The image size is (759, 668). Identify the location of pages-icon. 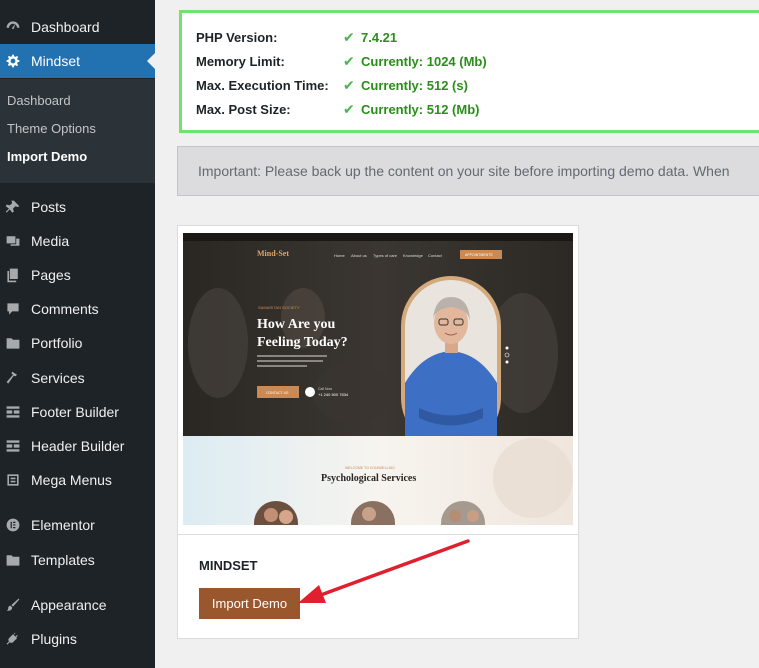
(13, 275).